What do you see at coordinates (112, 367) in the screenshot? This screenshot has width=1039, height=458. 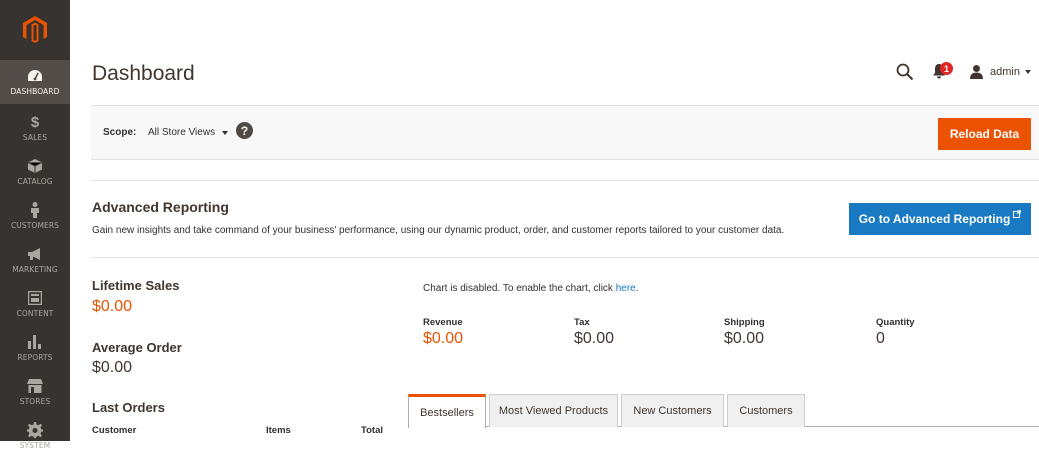 I see `average-order-value: $0.00` at bounding box center [112, 367].